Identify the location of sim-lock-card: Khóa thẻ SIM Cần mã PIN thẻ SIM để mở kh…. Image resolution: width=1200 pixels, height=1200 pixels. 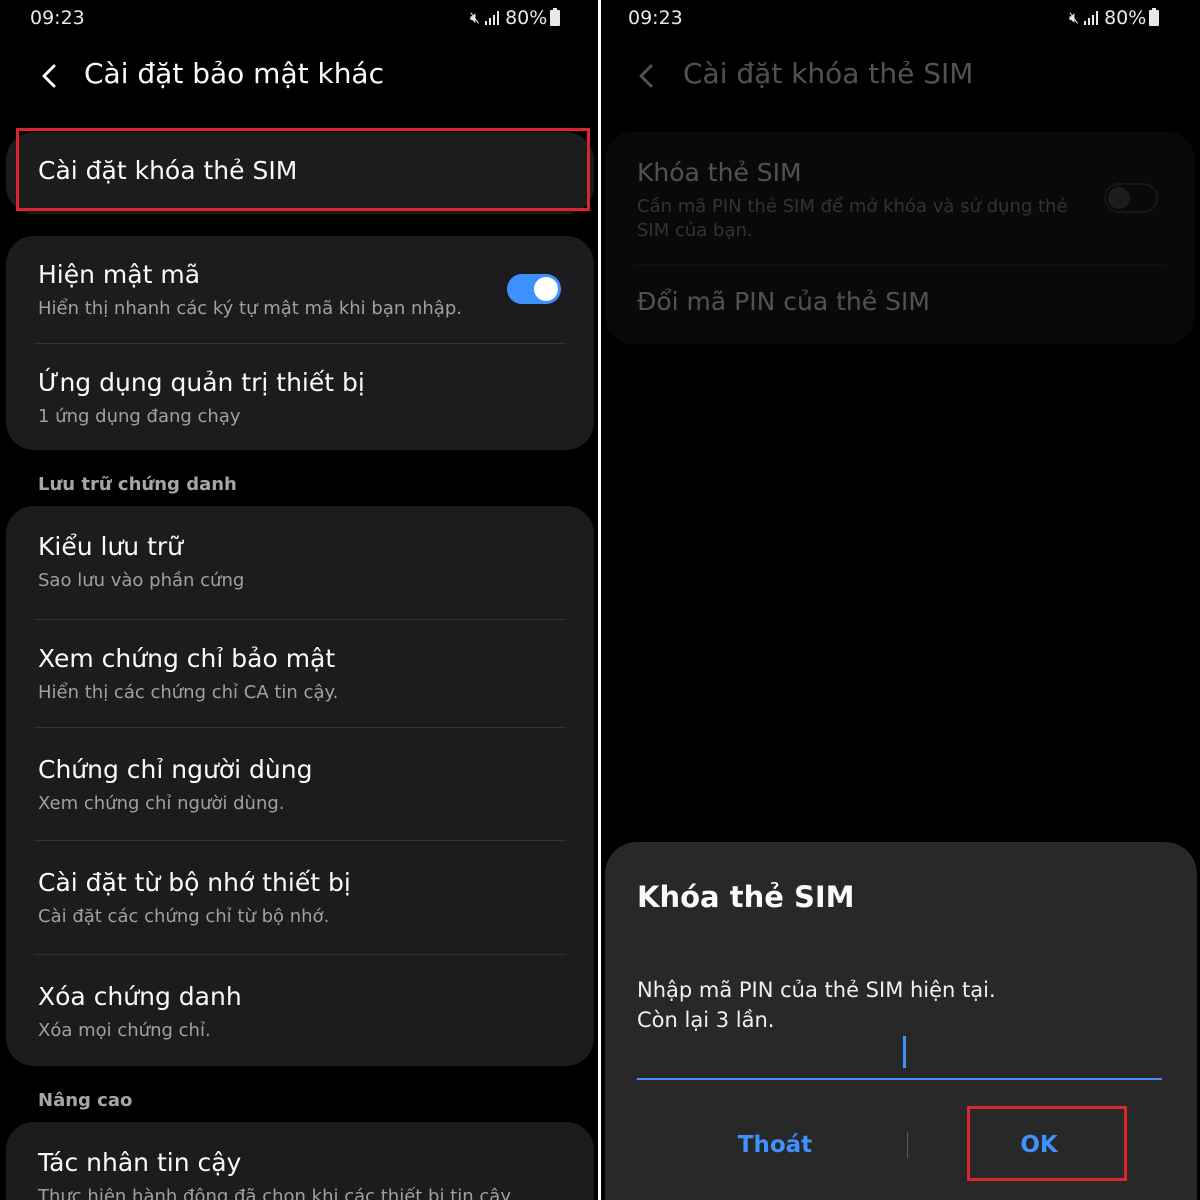
(900, 238).